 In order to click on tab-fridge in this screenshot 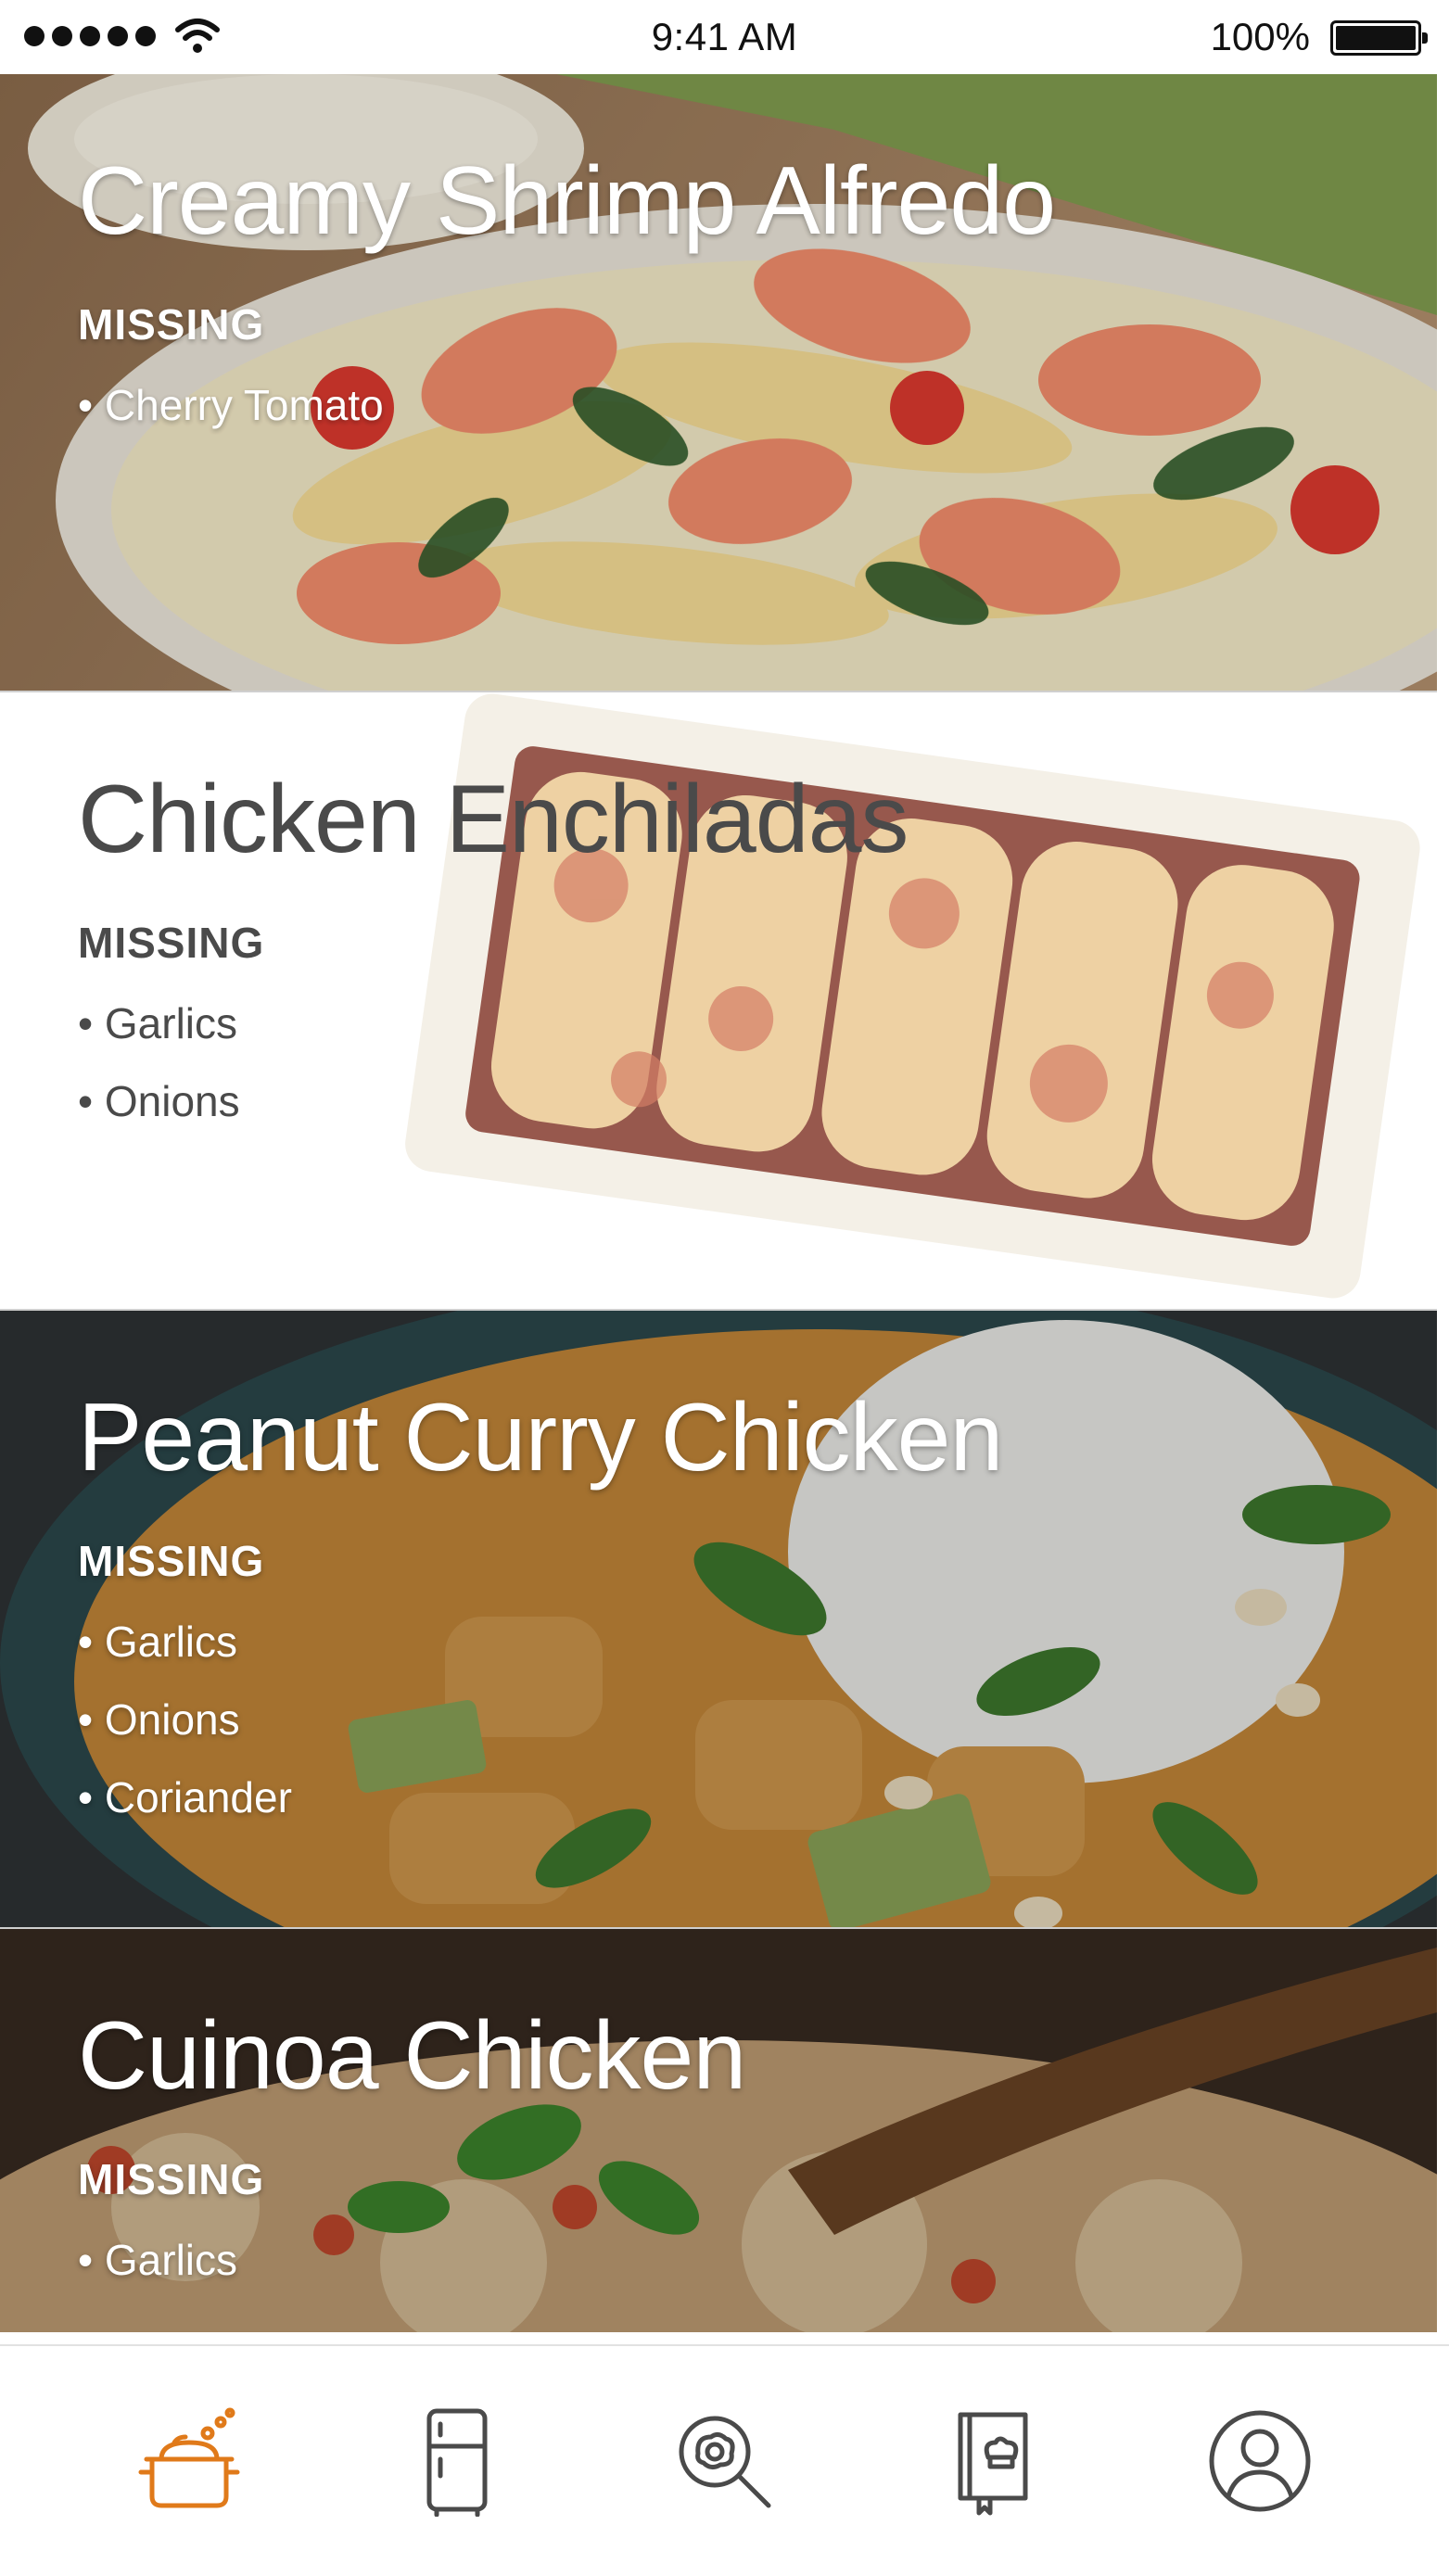, I will do `click(457, 2461)`.